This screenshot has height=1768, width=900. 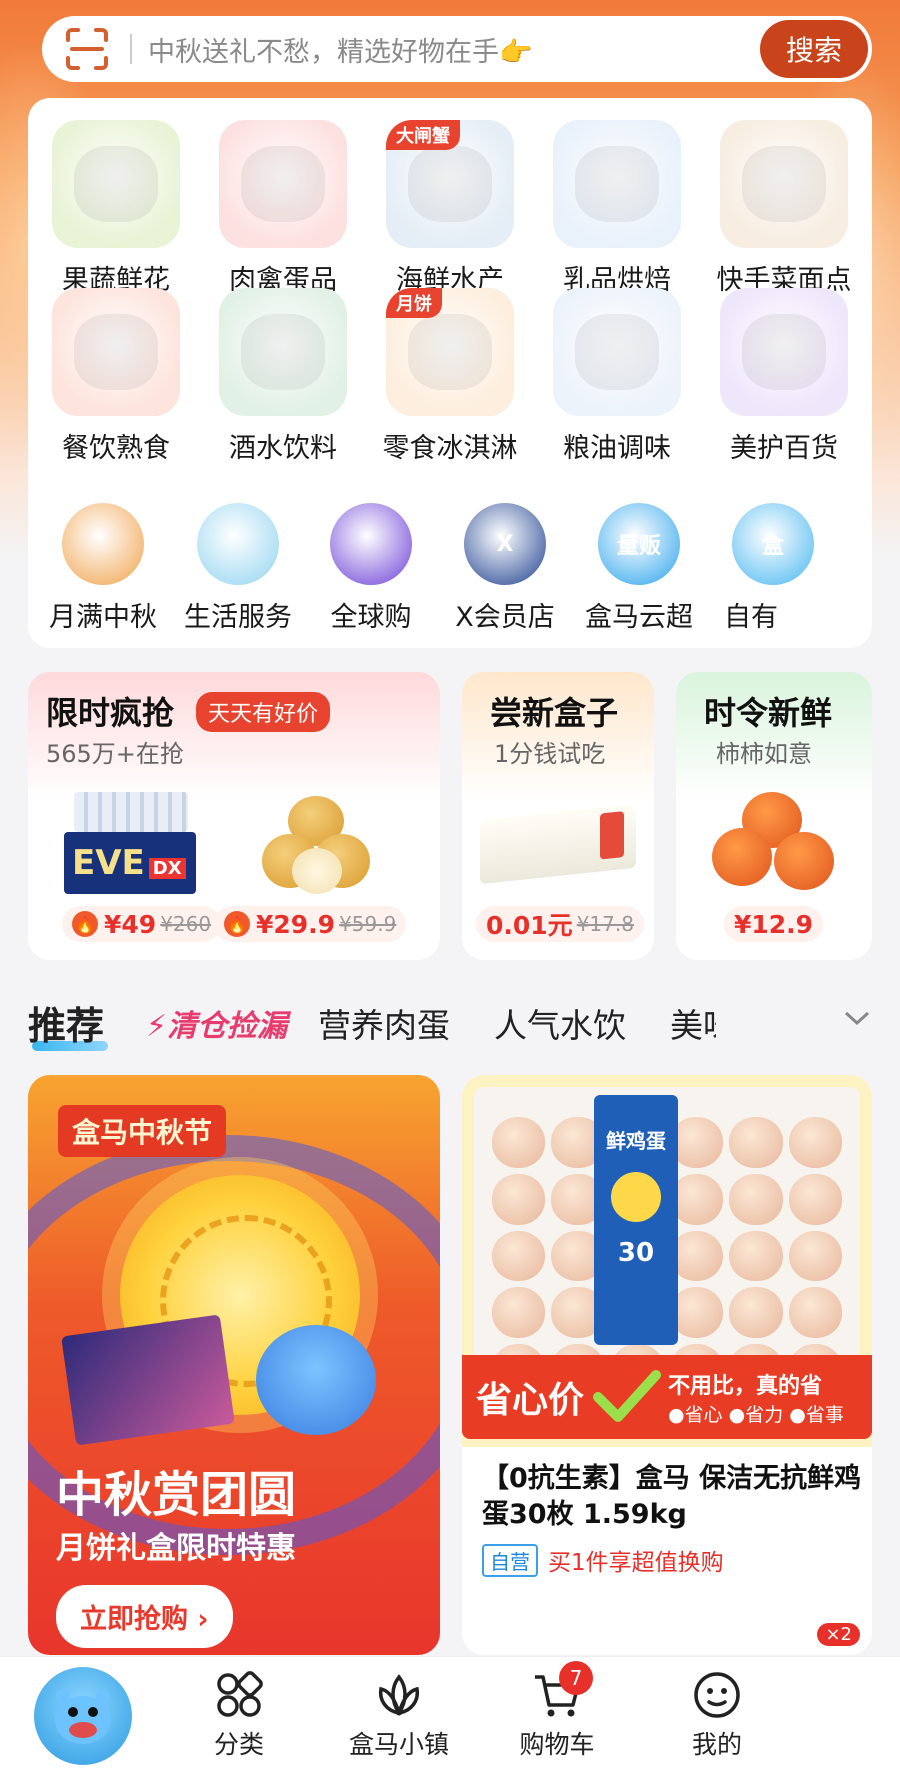 I want to click on own-brand-icon: 盒, so click(x=773, y=544).